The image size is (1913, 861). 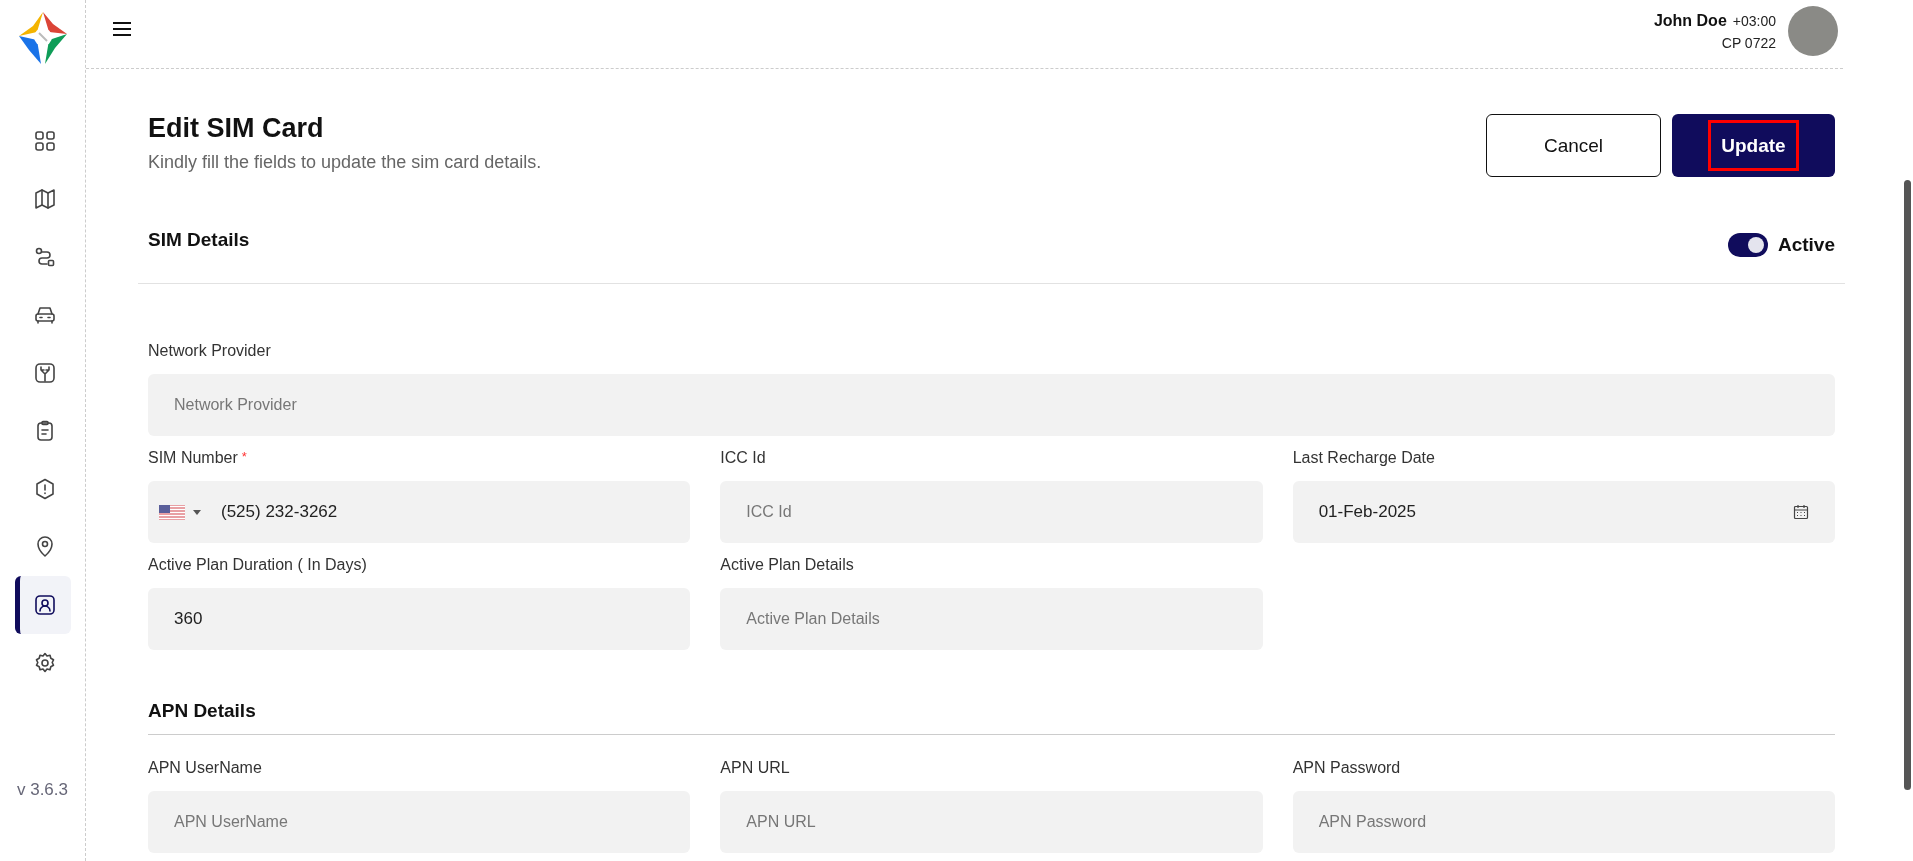 What do you see at coordinates (419, 822) in the screenshot?
I see `input-field: APN UserName` at bounding box center [419, 822].